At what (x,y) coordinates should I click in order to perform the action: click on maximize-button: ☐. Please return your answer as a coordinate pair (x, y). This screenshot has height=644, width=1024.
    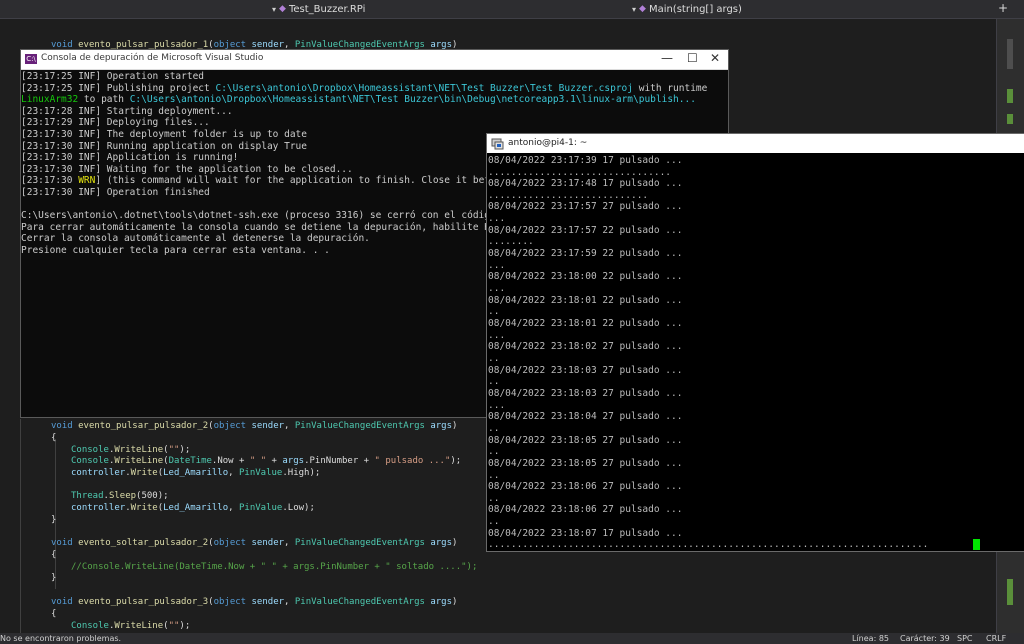
    Looking at the image, I should click on (692, 58).